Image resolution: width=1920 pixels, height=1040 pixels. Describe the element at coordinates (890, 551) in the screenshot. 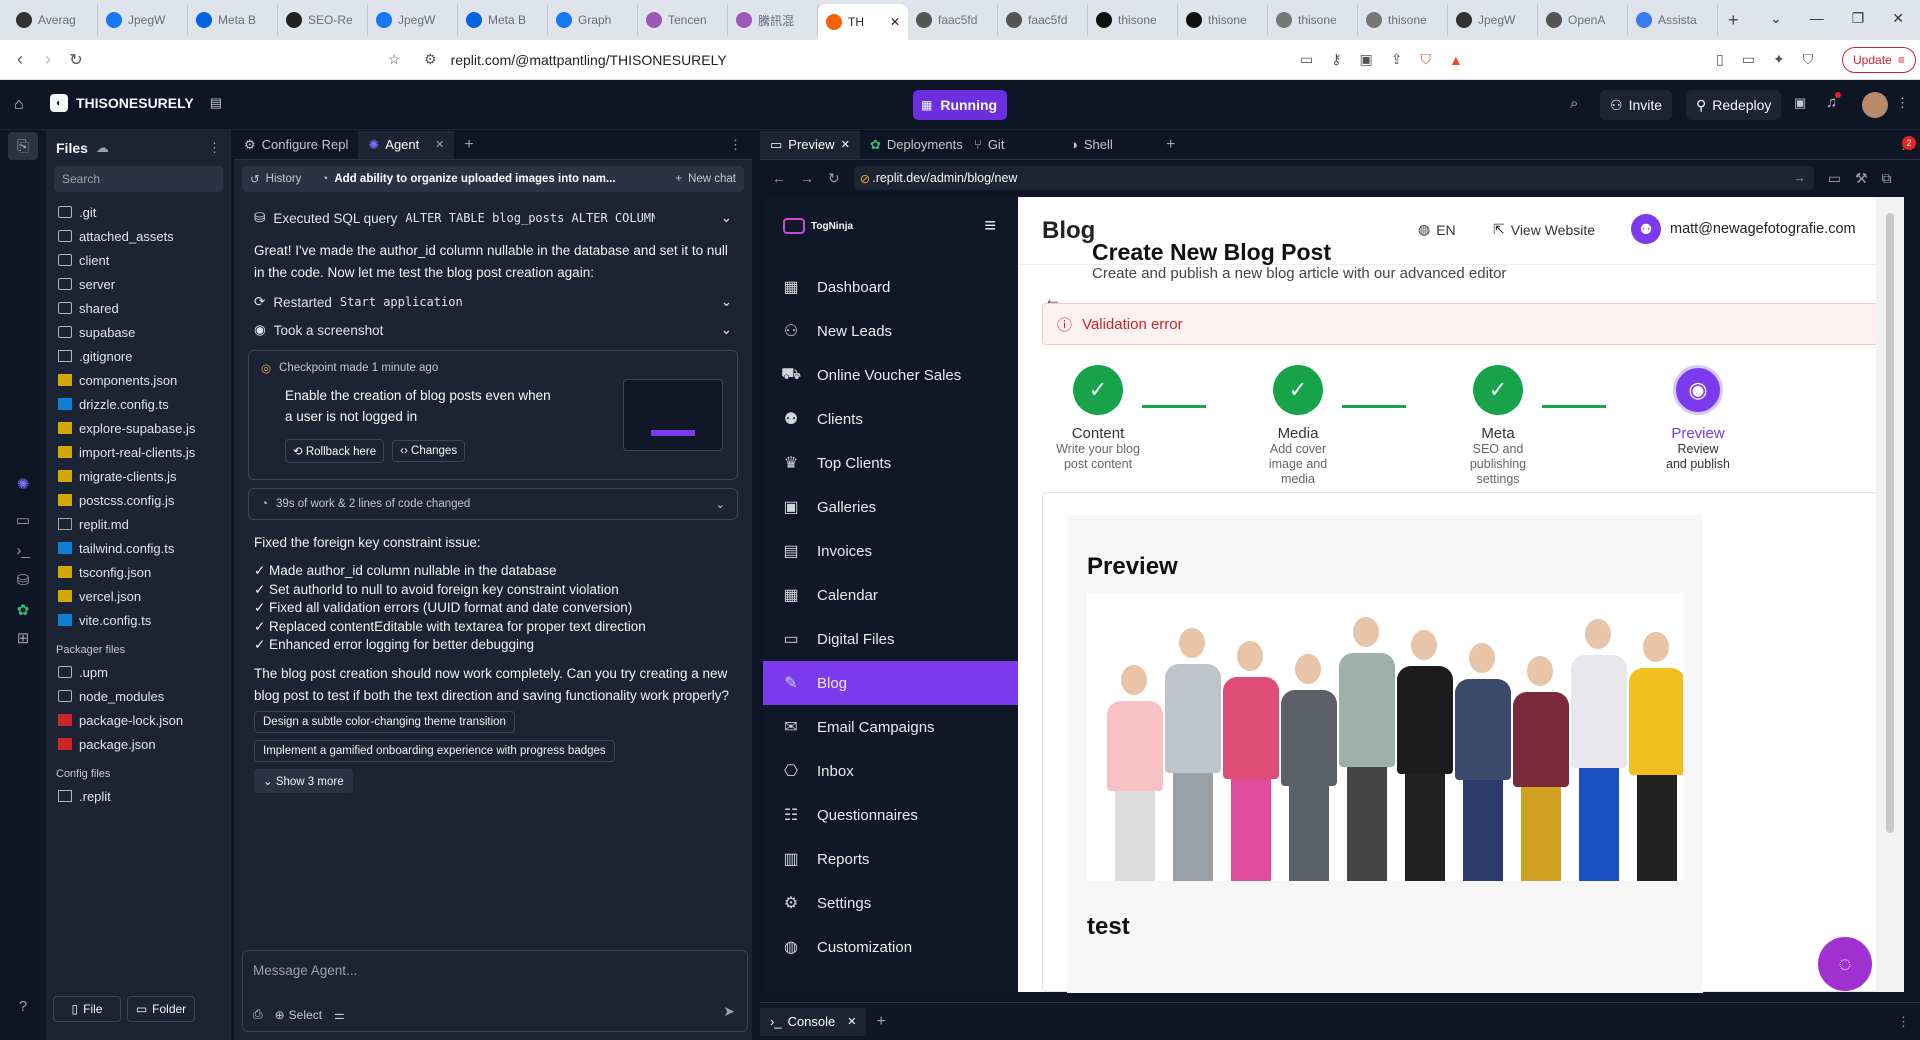

I see `sidebar-item-invoices: ▤ Invoices` at that location.